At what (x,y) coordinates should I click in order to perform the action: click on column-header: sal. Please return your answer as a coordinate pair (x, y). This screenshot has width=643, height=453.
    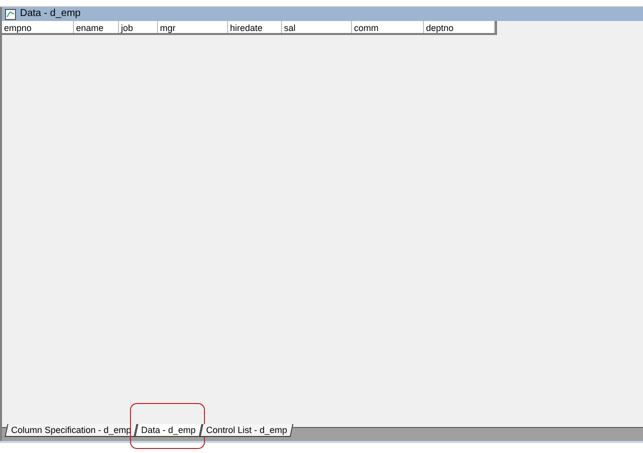
    Looking at the image, I should click on (317, 27).